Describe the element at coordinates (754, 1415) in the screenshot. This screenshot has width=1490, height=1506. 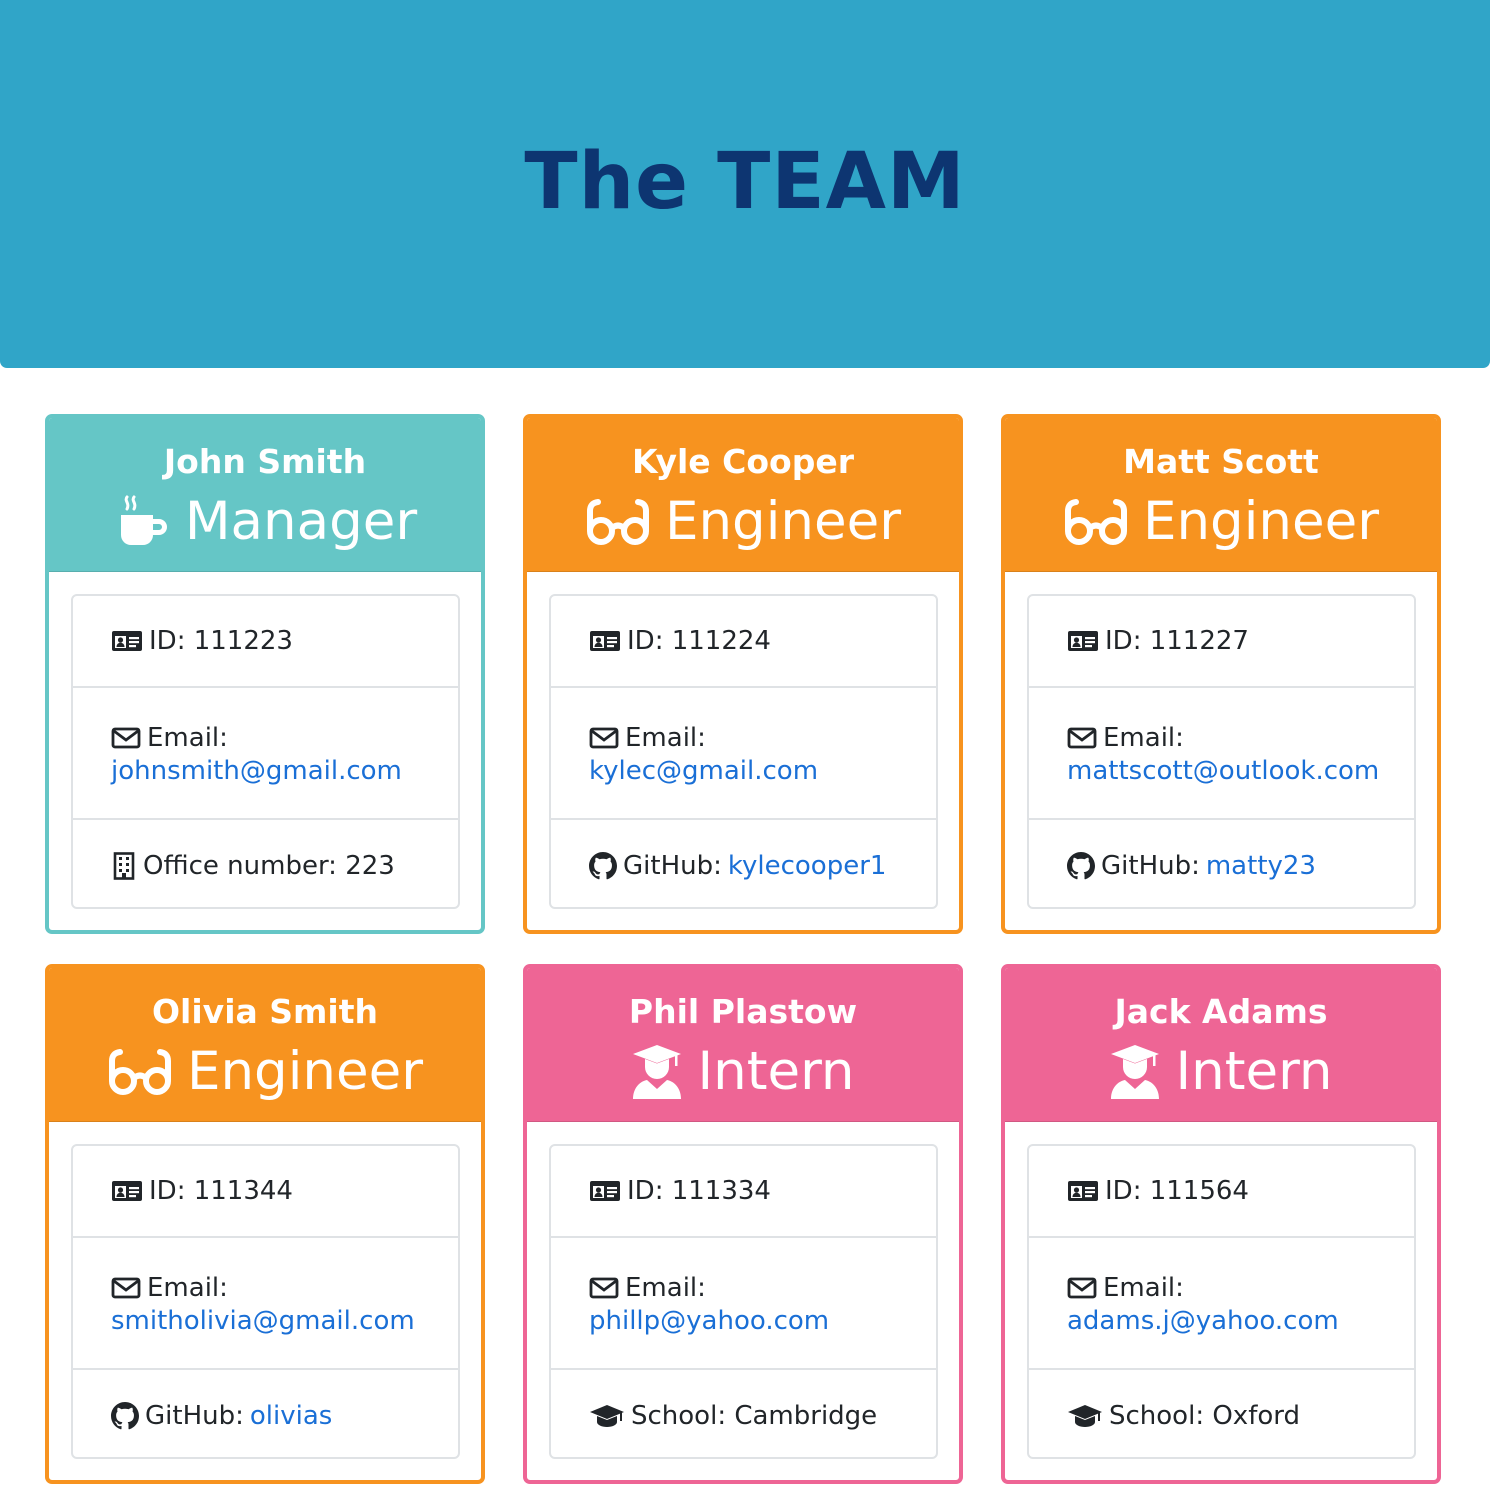
I see `school-name: School: Cambridge` at that location.